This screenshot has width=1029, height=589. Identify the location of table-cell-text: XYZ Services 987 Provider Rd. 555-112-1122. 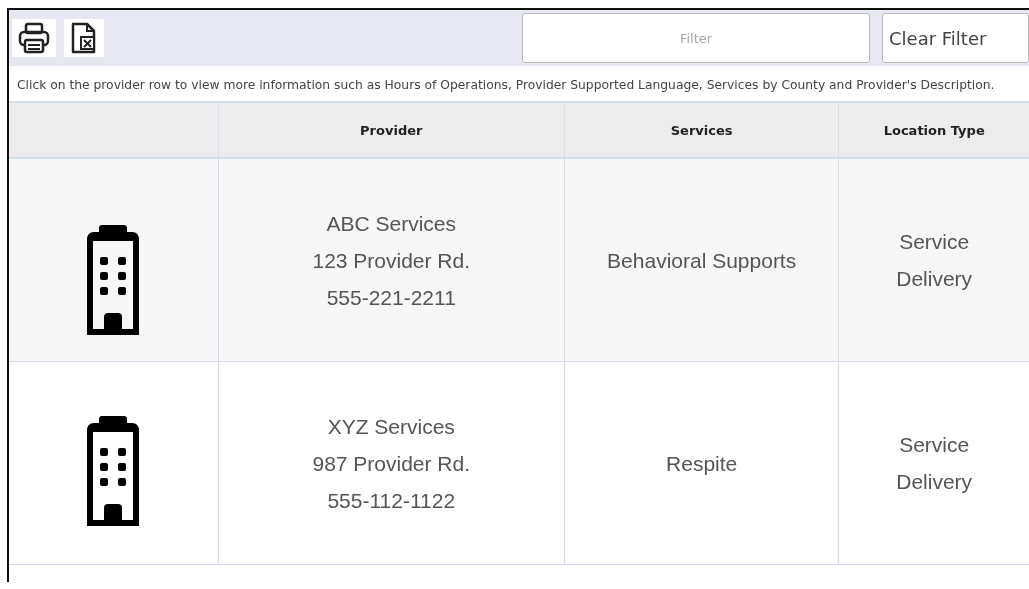
(391, 463).